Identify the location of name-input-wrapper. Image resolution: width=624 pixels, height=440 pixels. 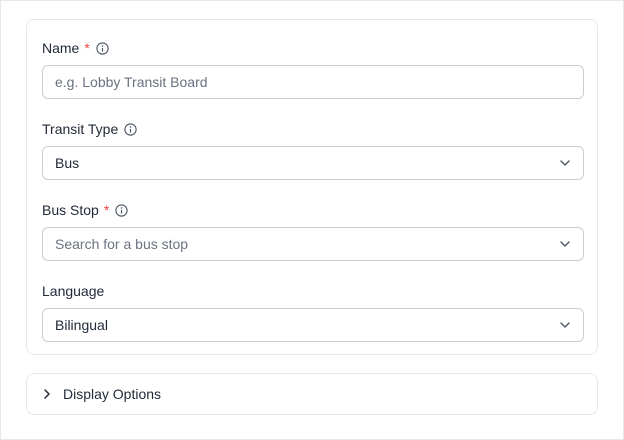
(313, 82).